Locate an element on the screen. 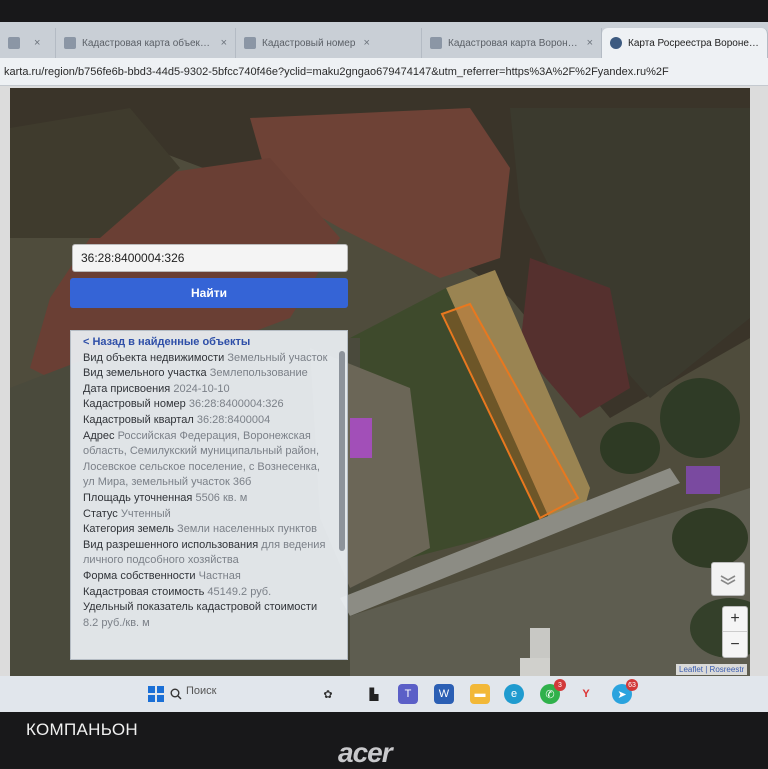  word-icon: W is located at coordinates (444, 694).